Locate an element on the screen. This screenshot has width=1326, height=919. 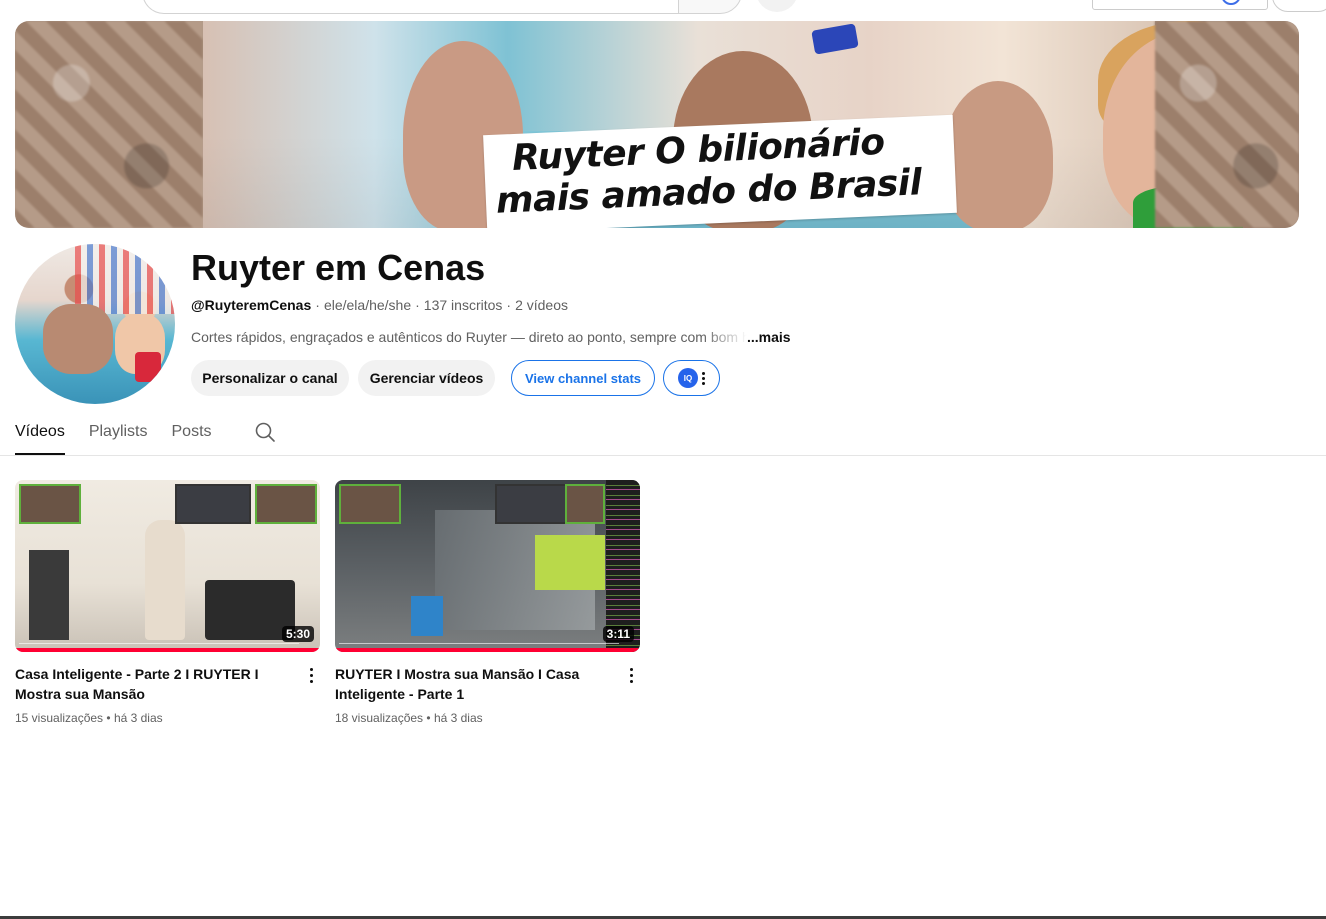
manage-videos-button: Gerenciar vídeos is located at coordinates (426, 378).